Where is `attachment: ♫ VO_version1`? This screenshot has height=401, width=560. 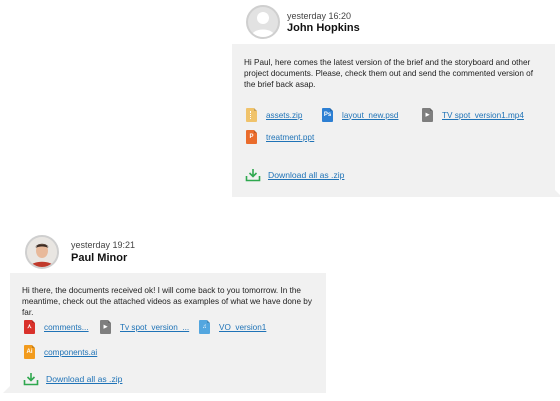 attachment: ♫ VO_version1 is located at coordinates (232, 327).